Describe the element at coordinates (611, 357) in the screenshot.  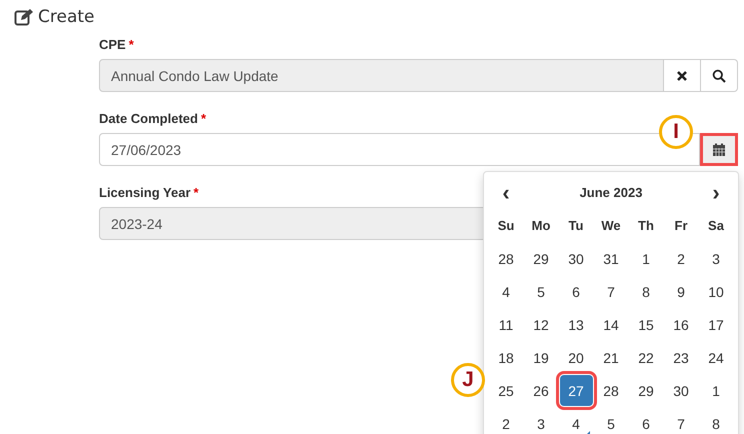
I see `day-cell: 21` at that location.